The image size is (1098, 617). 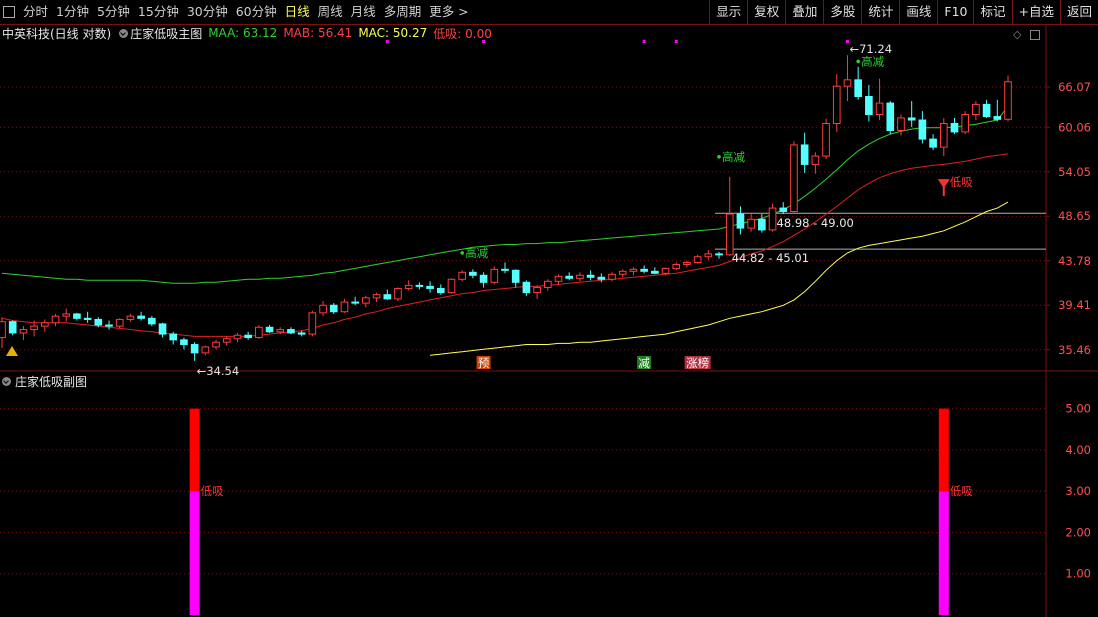 I want to click on dixi-label: 低吸, so click(x=961, y=182).